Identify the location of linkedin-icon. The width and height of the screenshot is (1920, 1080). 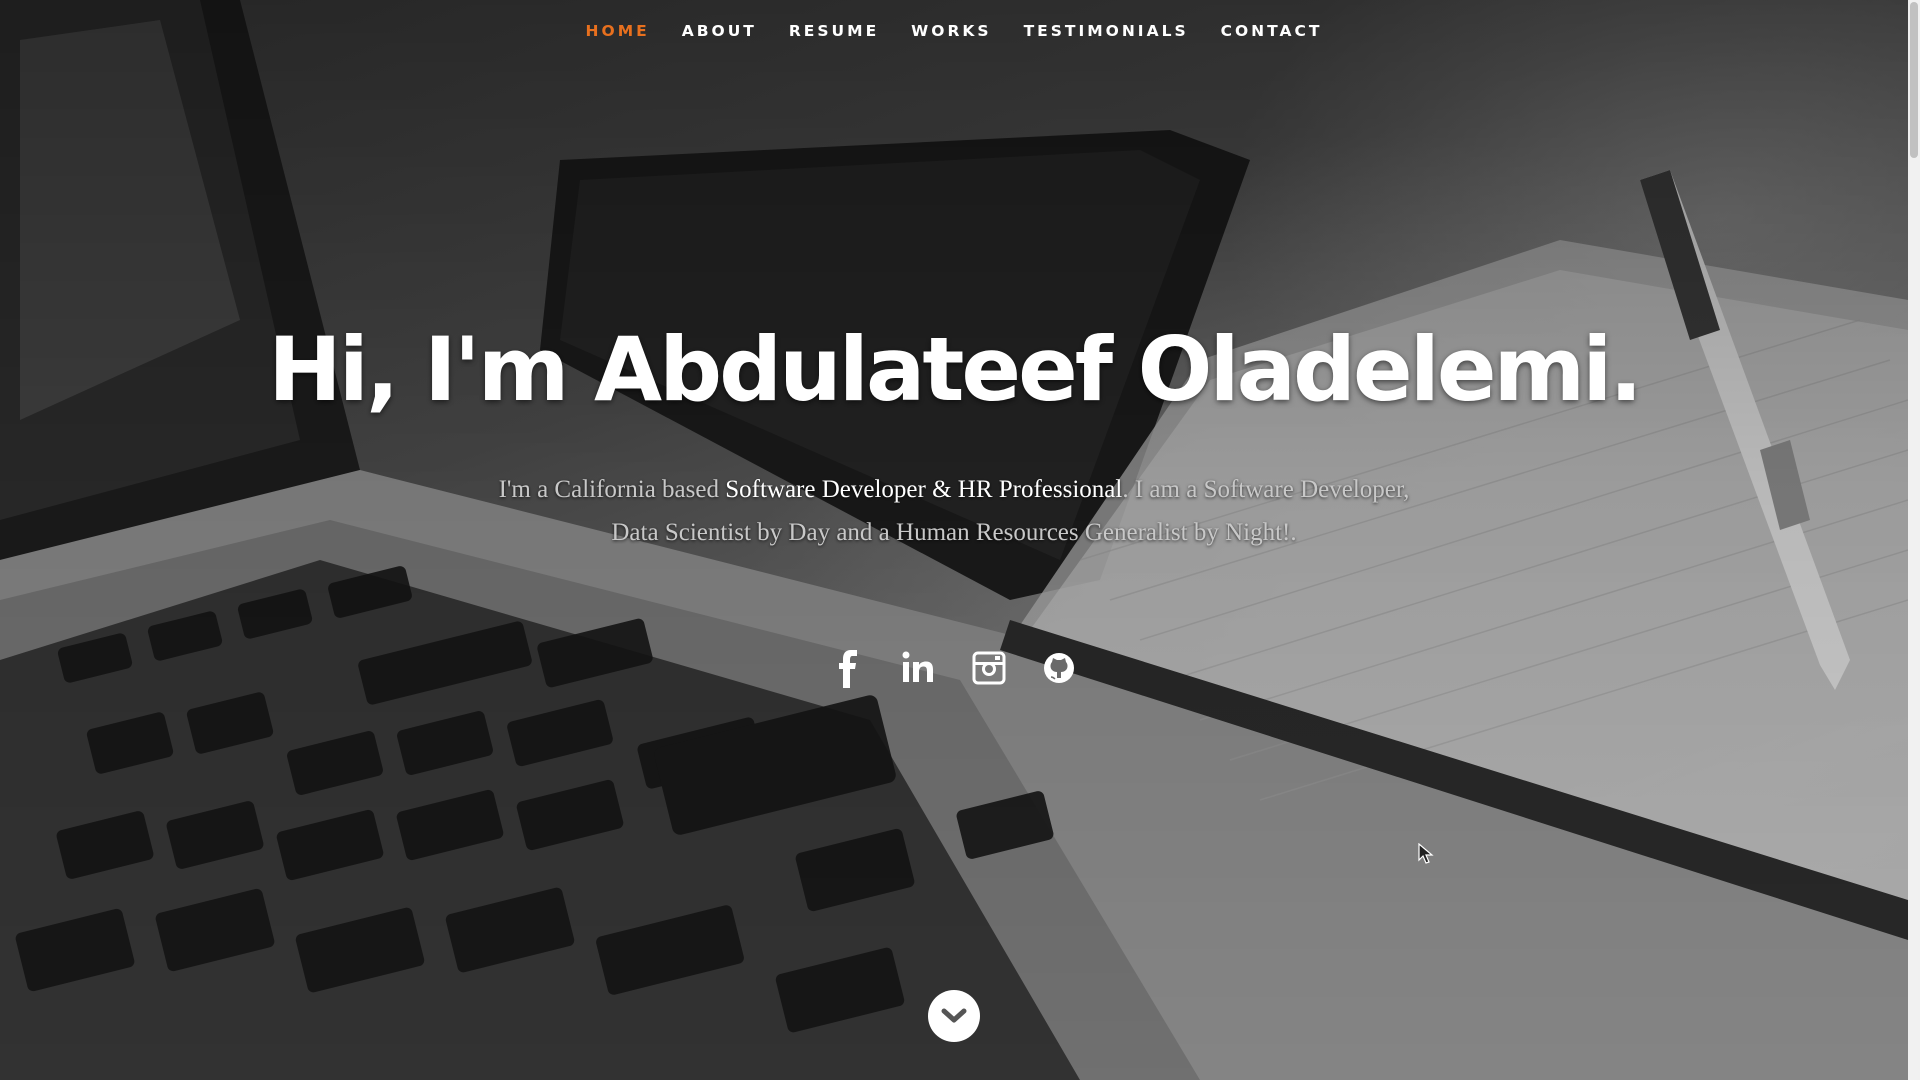
(917, 666).